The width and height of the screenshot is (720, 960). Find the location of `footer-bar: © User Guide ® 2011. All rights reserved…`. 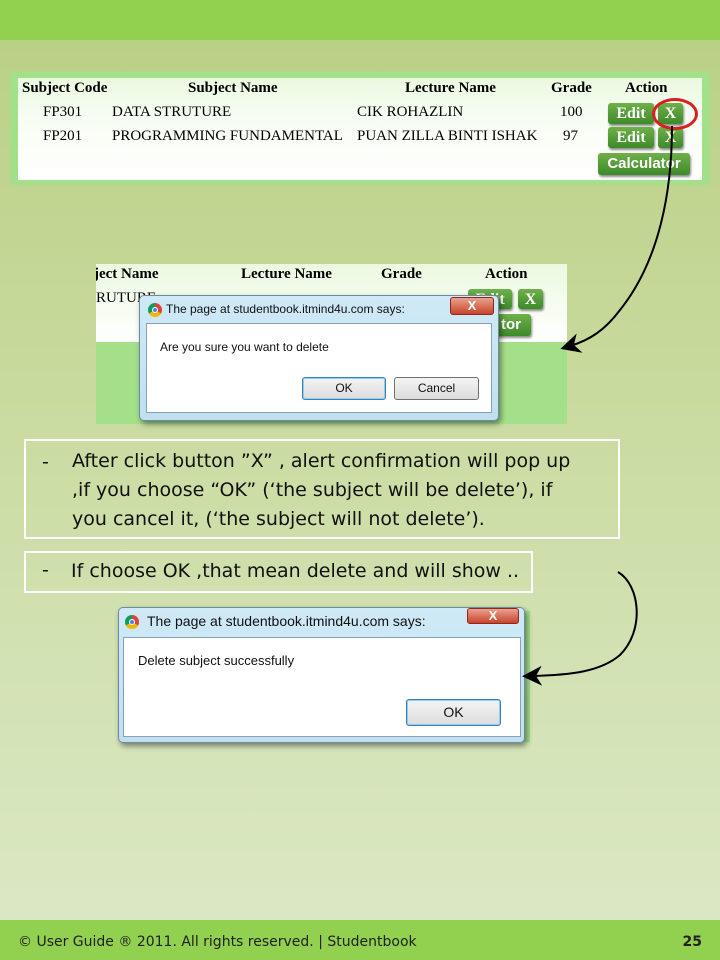

footer-bar: © User Guide ® 2011. All rights reserved… is located at coordinates (360, 940).